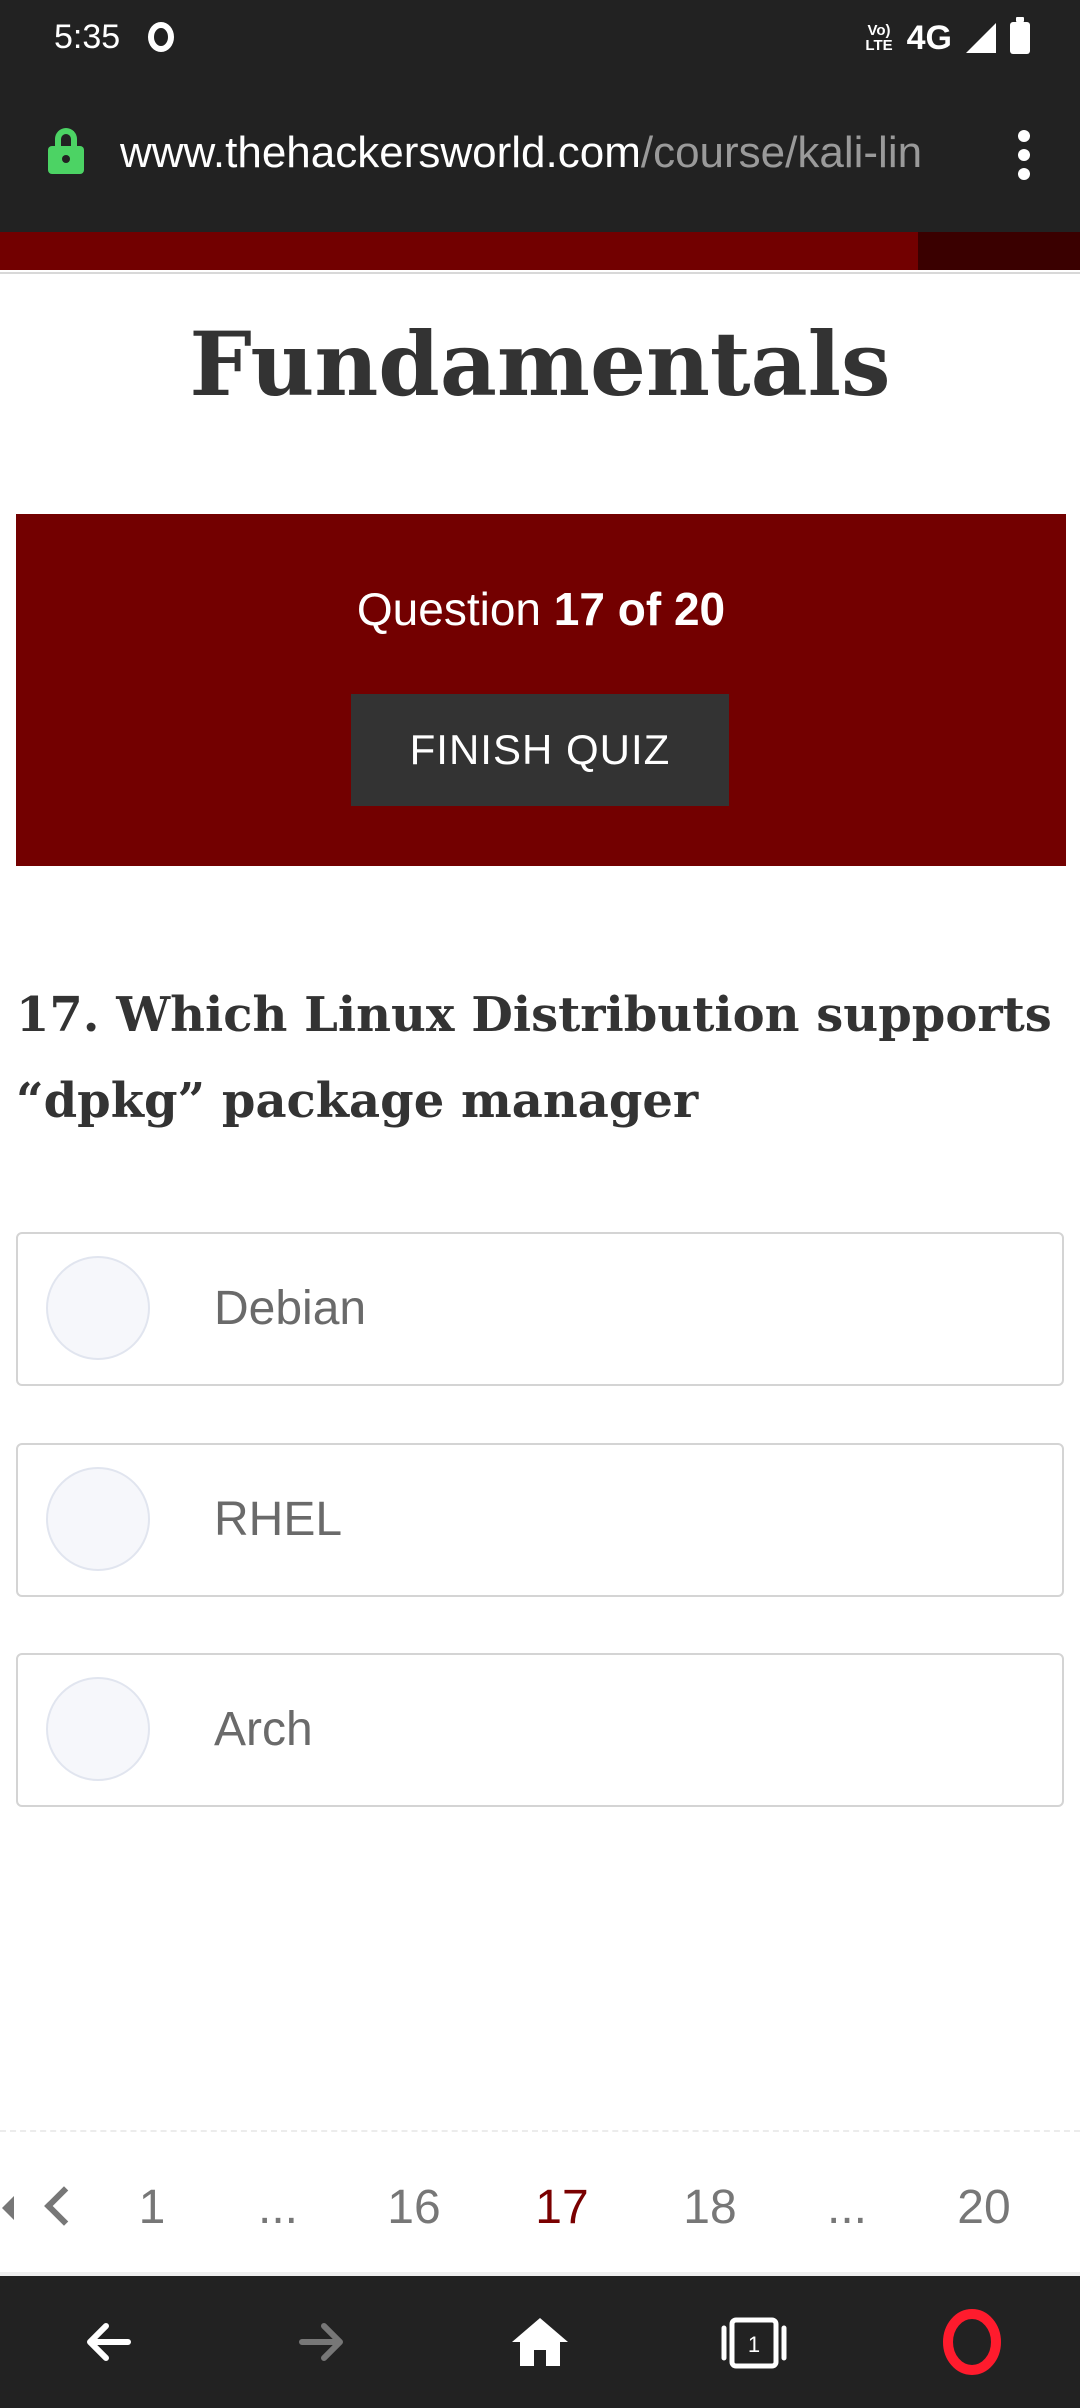 This screenshot has height=2408, width=1080. What do you see at coordinates (322, 2342) in the screenshot?
I see `forward-arrow-icon` at bounding box center [322, 2342].